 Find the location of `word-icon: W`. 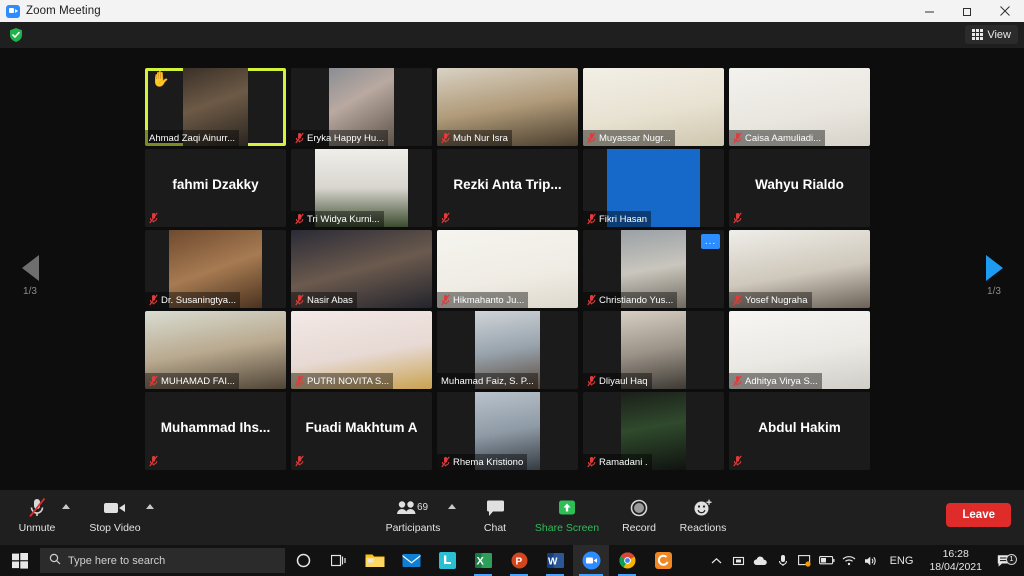

word-icon: W is located at coordinates (555, 560).